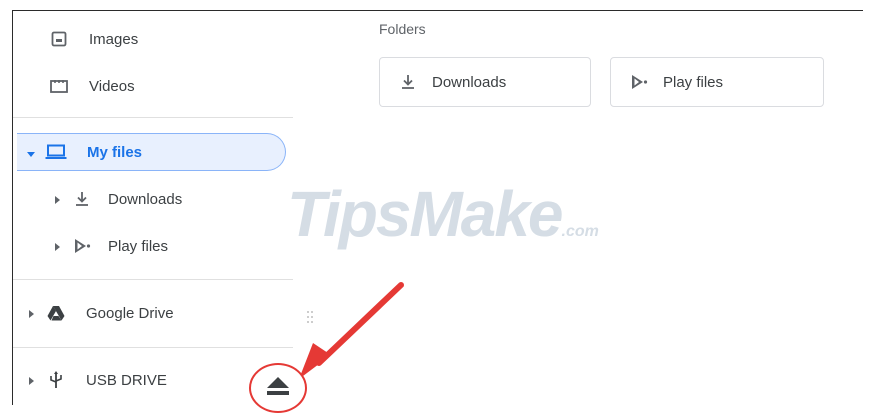 The width and height of the screenshot is (870, 413). Describe the element at coordinates (151, 152) in the screenshot. I see `sidebar-item-my-files: My files` at that location.